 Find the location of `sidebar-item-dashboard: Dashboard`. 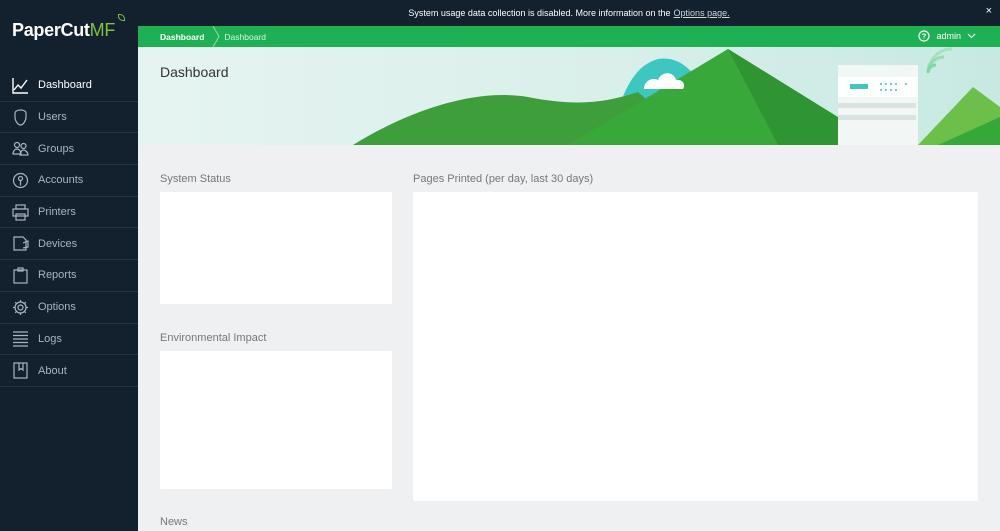

sidebar-item-dashboard: Dashboard is located at coordinates (69, 86).